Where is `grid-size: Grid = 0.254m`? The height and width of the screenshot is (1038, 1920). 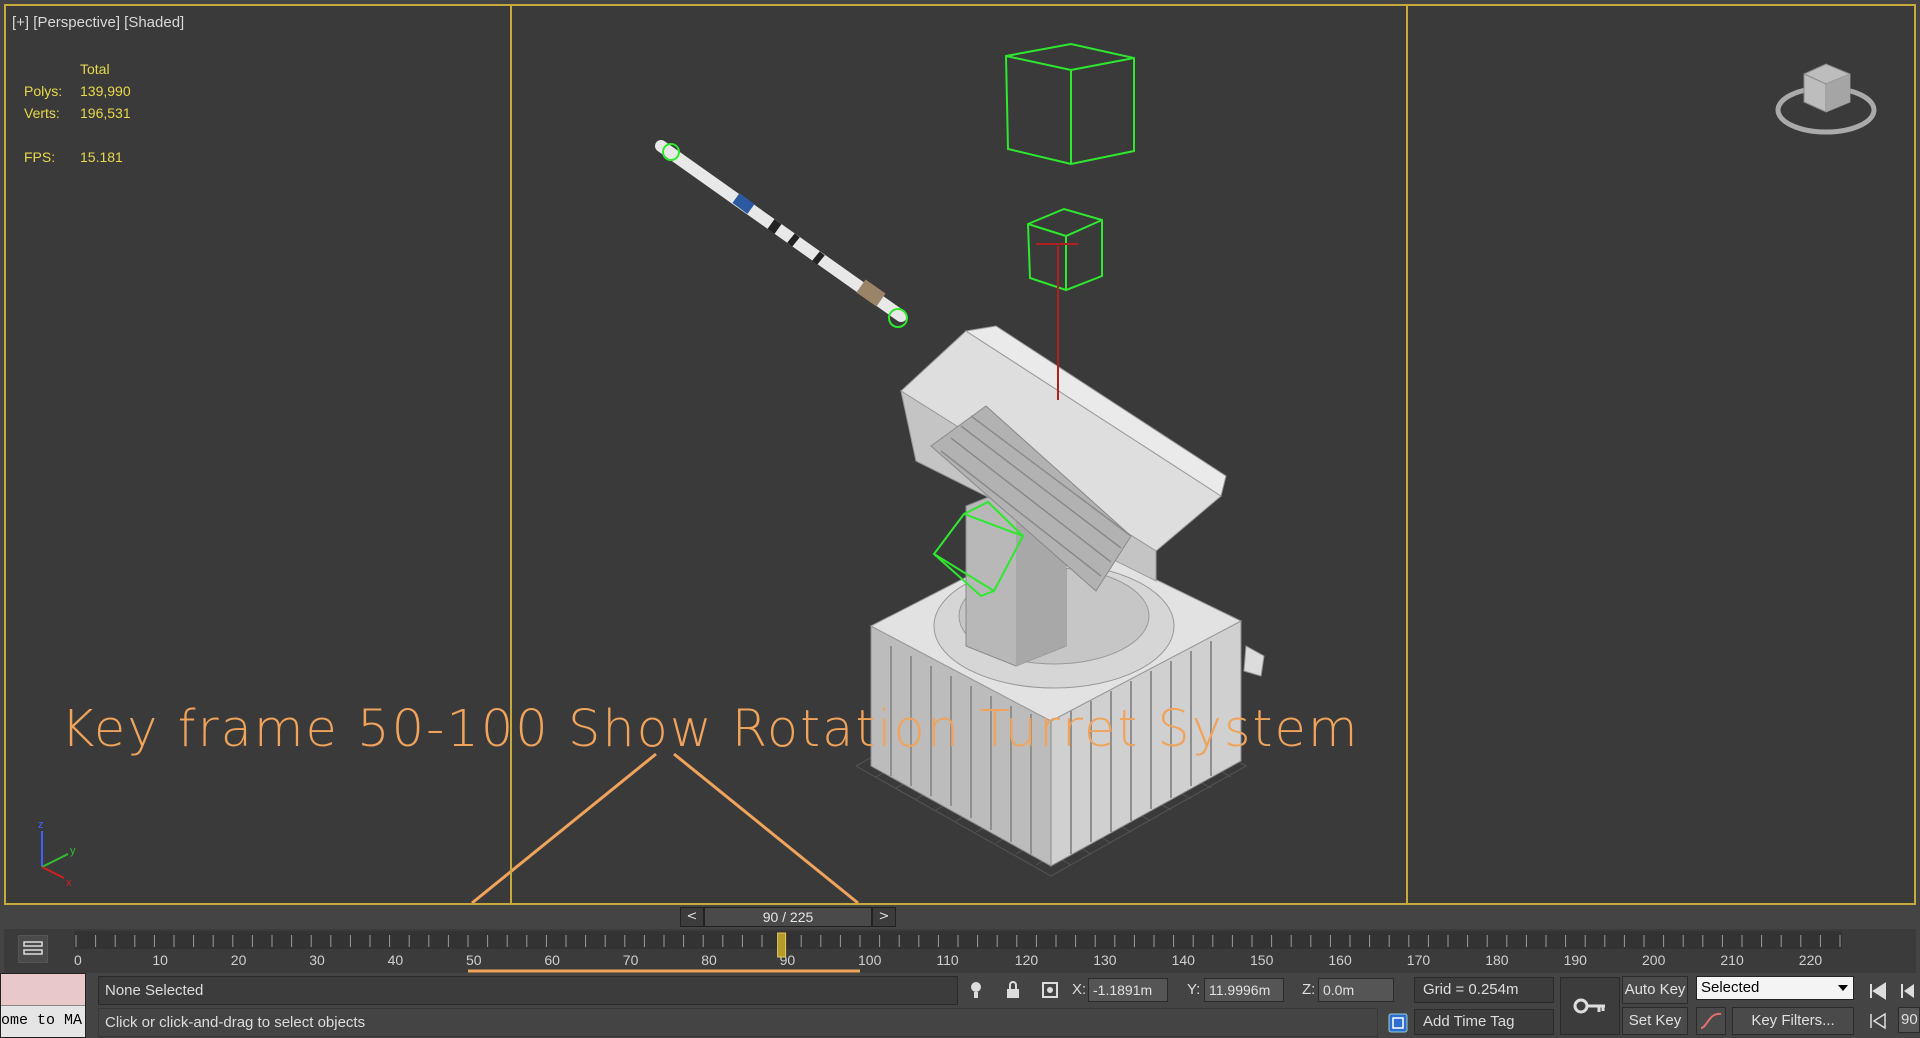
grid-size: Grid = 0.254m is located at coordinates (1484, 990).